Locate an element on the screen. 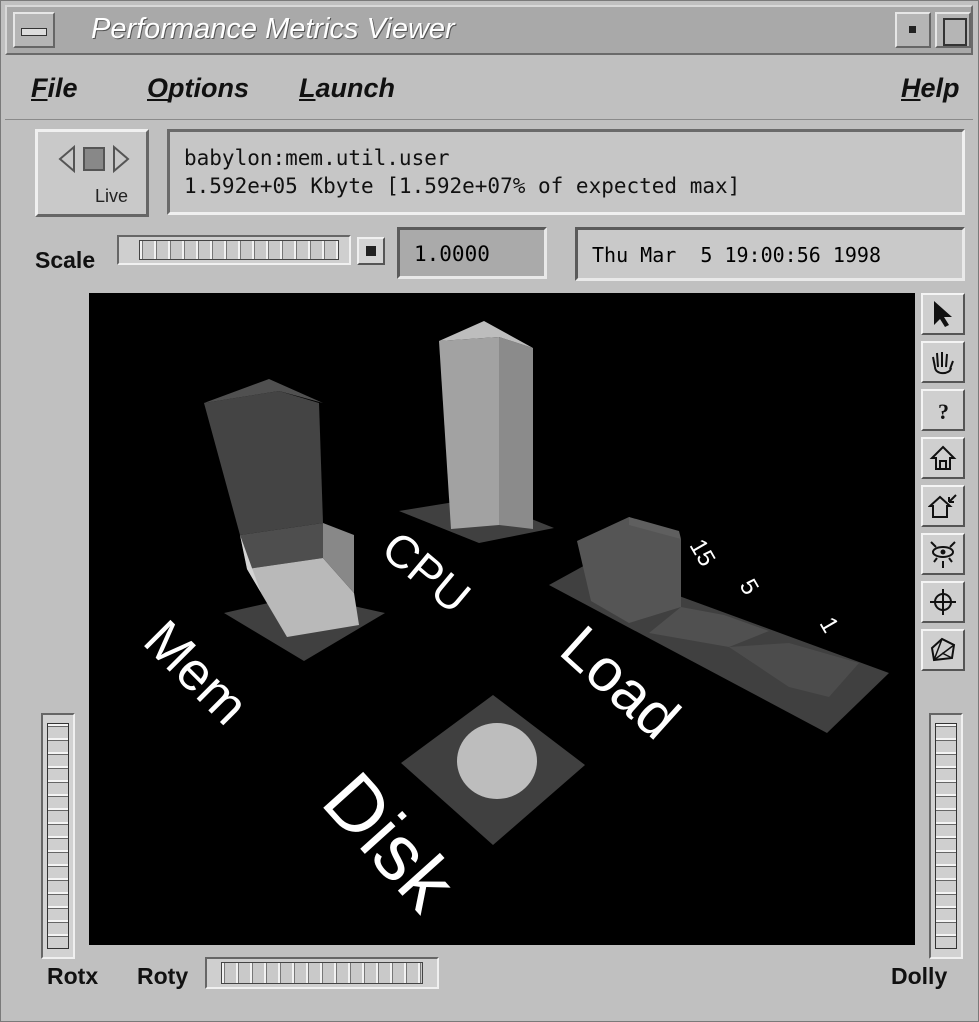  scale-thumbwheel is located at coordinates (234, 250).